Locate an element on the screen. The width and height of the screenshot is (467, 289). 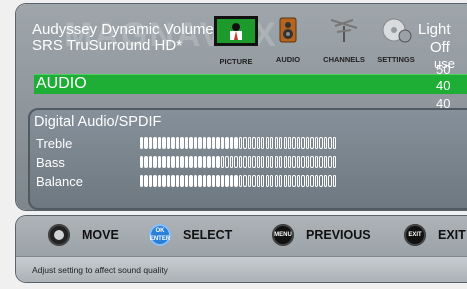
exit-hint: EXIT EXIT is located at coordinates (435, 235).